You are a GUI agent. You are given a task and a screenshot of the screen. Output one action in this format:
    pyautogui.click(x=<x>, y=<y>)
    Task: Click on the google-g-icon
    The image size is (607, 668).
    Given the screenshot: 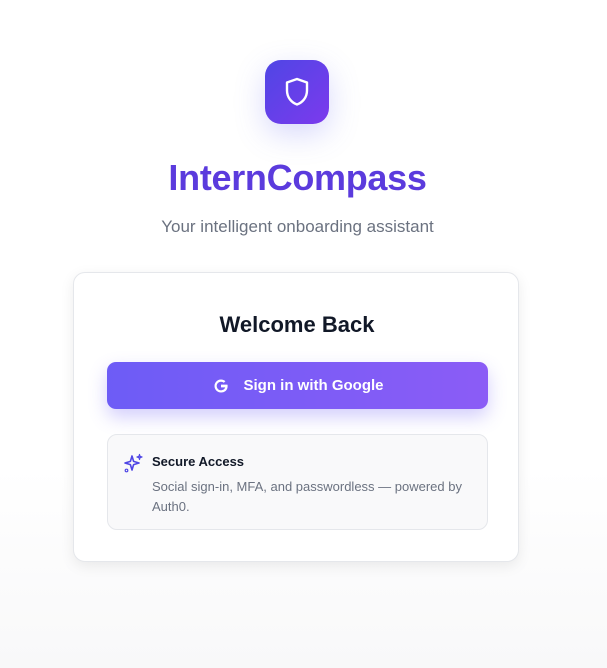 What is the action you would take?
    pyautogui.click(x=221, y=386)
    